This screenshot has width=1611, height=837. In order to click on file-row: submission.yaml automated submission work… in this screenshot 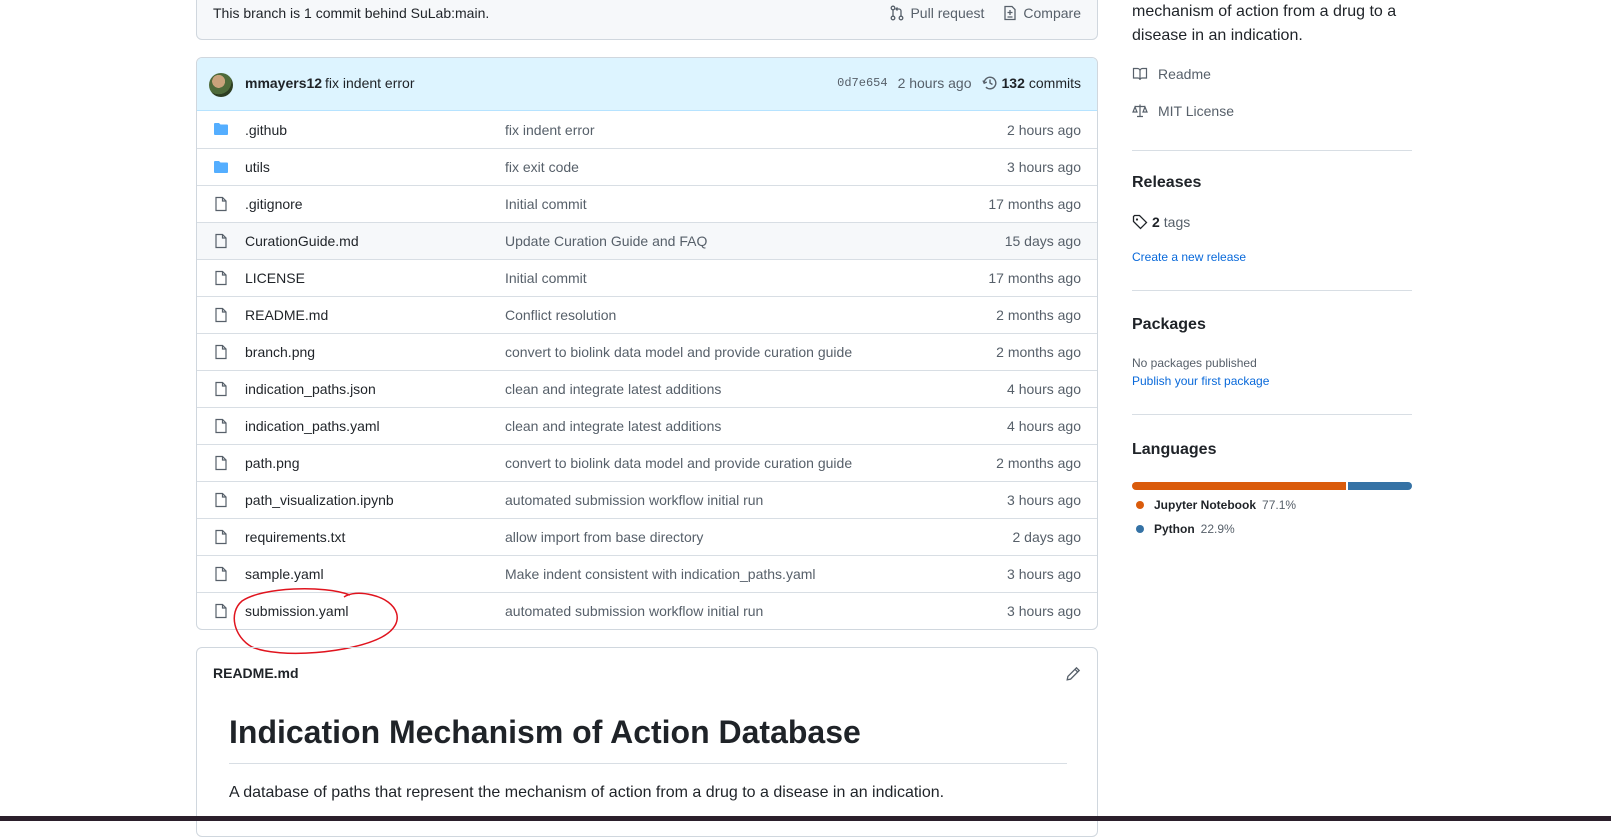, I will do `click(647, 610)`.